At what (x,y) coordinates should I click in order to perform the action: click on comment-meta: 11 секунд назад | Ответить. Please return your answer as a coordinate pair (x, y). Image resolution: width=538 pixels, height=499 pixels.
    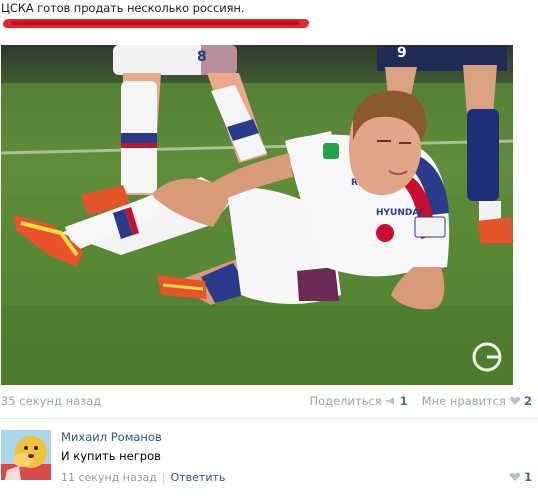
    Looking at the image, I should click on (143, 477).